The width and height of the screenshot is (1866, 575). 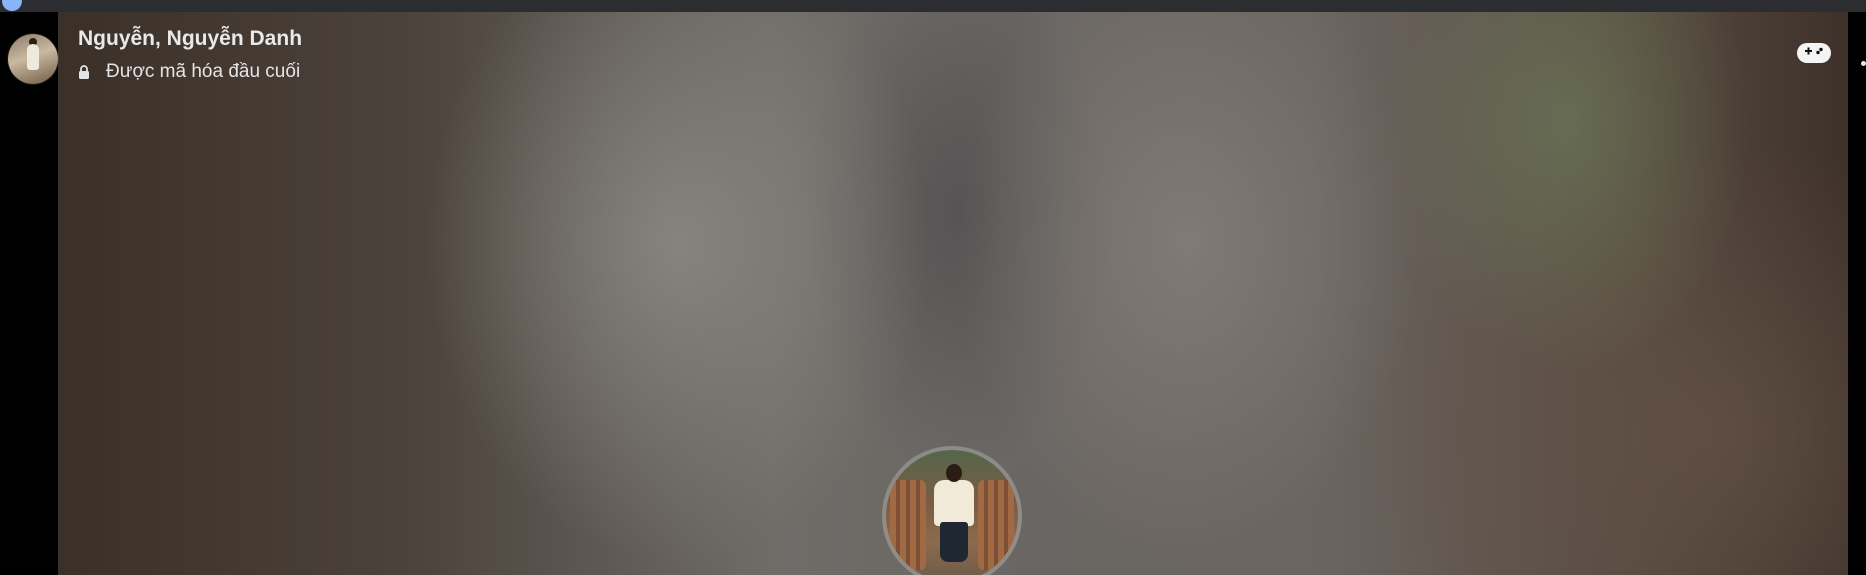 What do you see at coordinates (954, 503) in the screenshot?
I see `avatar-person-body` at bounding box center [954, 503].